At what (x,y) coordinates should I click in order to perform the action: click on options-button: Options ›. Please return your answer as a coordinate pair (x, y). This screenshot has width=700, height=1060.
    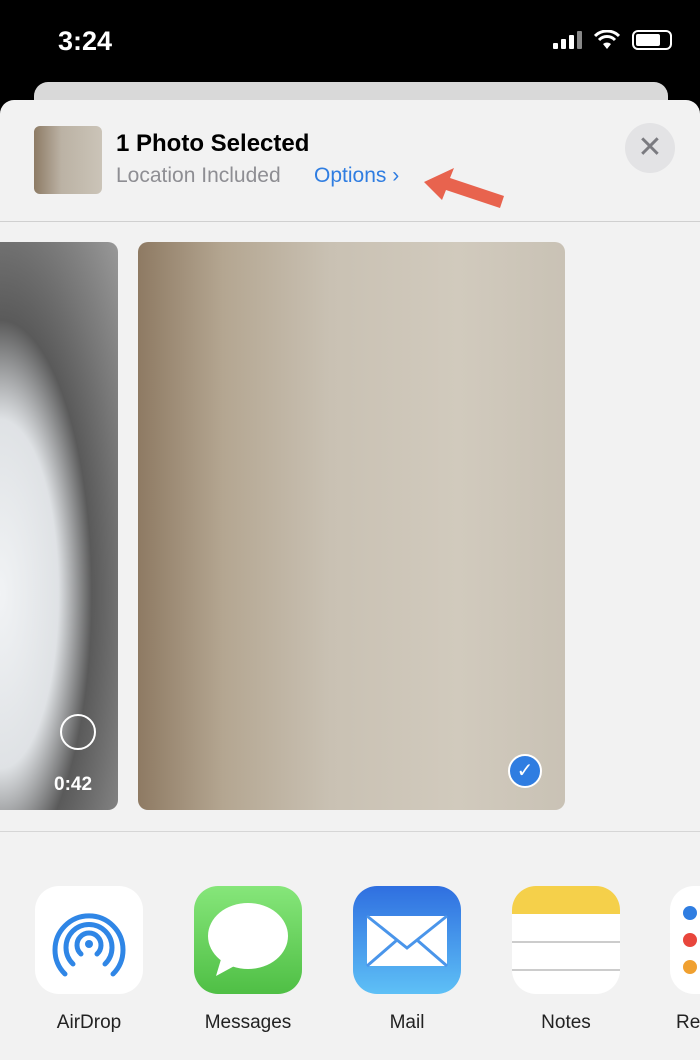
    Looking at the image, I should click on (356, 176).